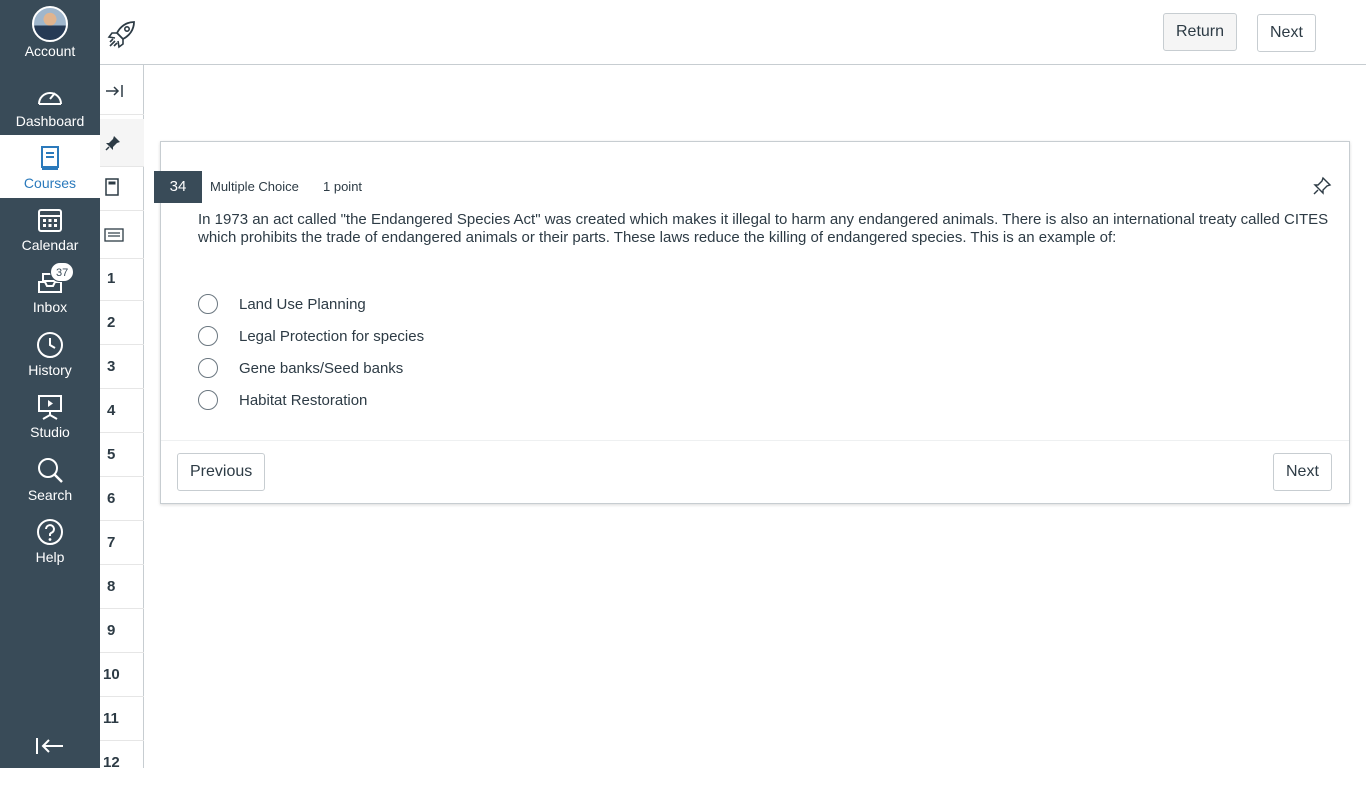  What do you see at coordinates (50, 245) in the screenshot?
I see `nav-calendar-label: Calendar` at bounding box center [50, 245].